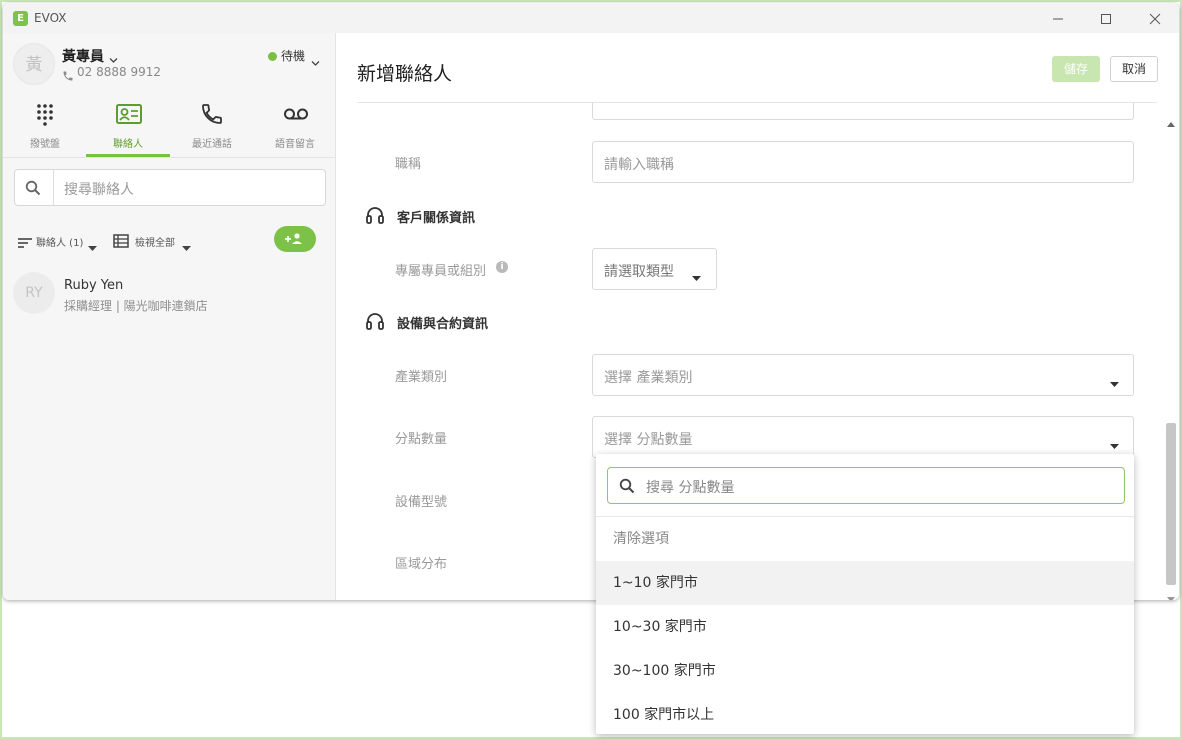 Image resolution: width=1182 pixels, height=739 pixels. Describe the element at coordinates (591, 18) in the screenshot. I see `title-bar: E EVOX` at that location.